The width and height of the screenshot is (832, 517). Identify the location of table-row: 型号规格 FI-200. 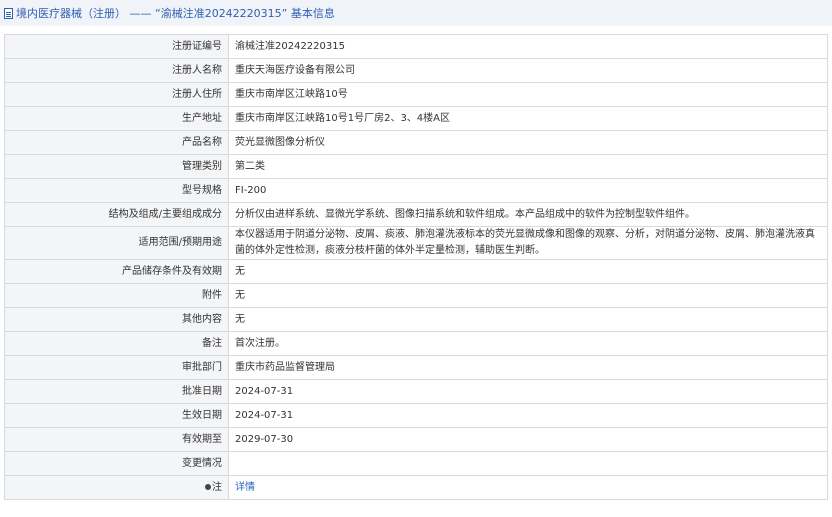
(416, 190).